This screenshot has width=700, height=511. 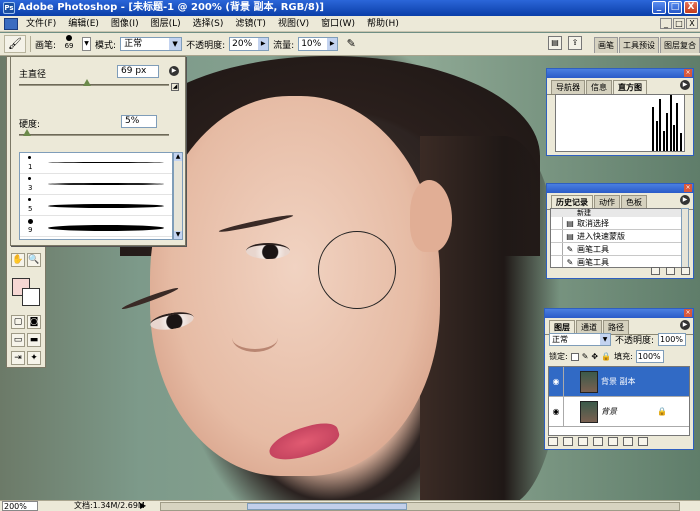 What do you see at coordinates (178, 196) in the screenshot?
I see `brush-list-scrollbar: ▲ ▼` at bounding box center [178, 196].